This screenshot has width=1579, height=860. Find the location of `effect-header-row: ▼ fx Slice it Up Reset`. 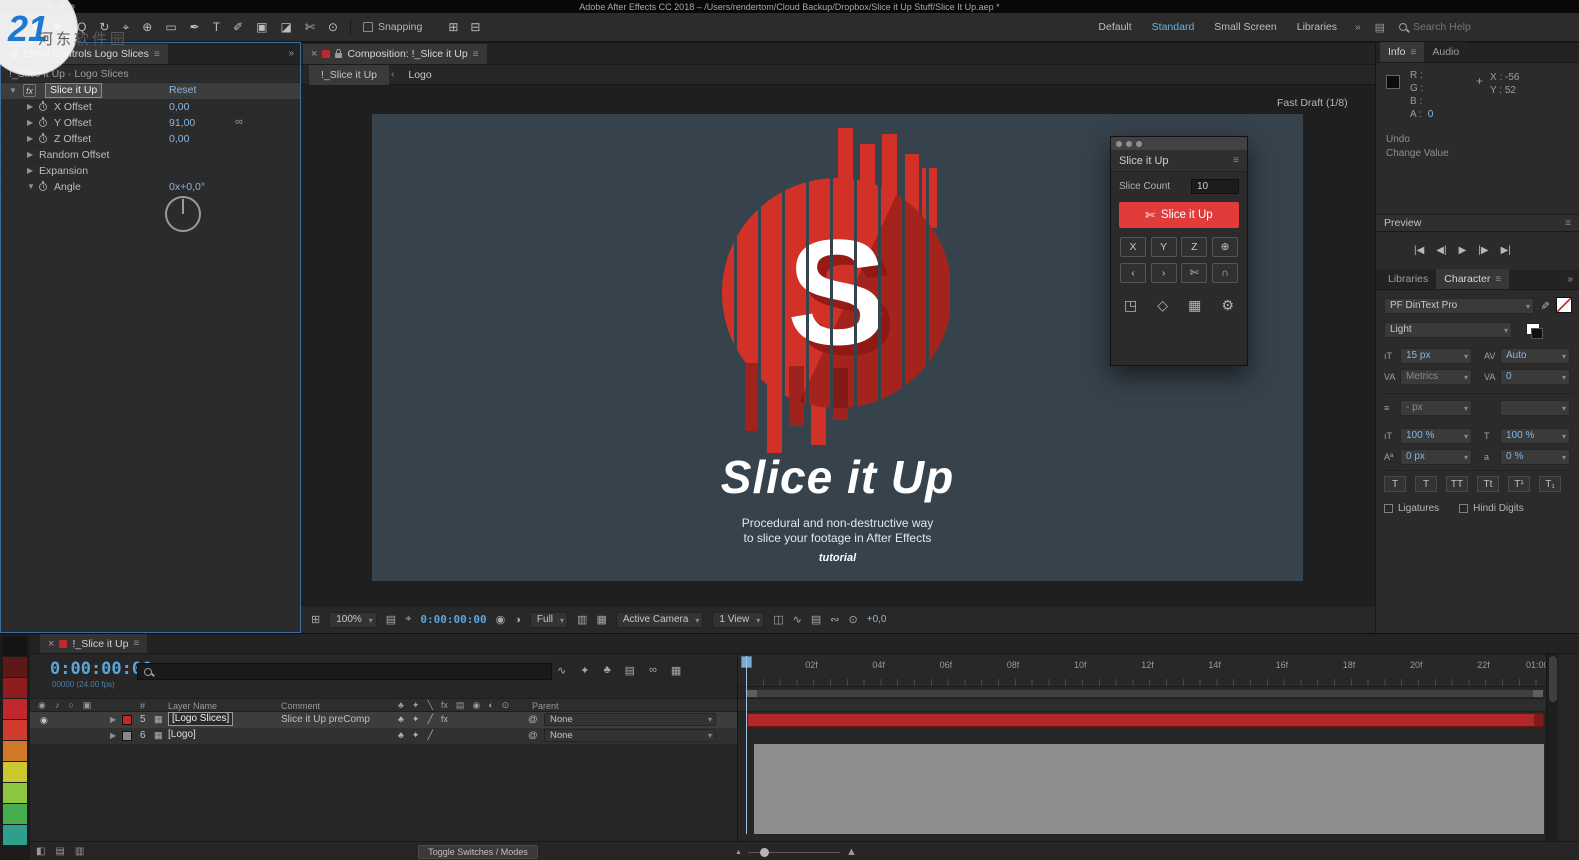

effect-header-row: ▼ fx Slice it Up Reset is located at coordinates (150, 91).